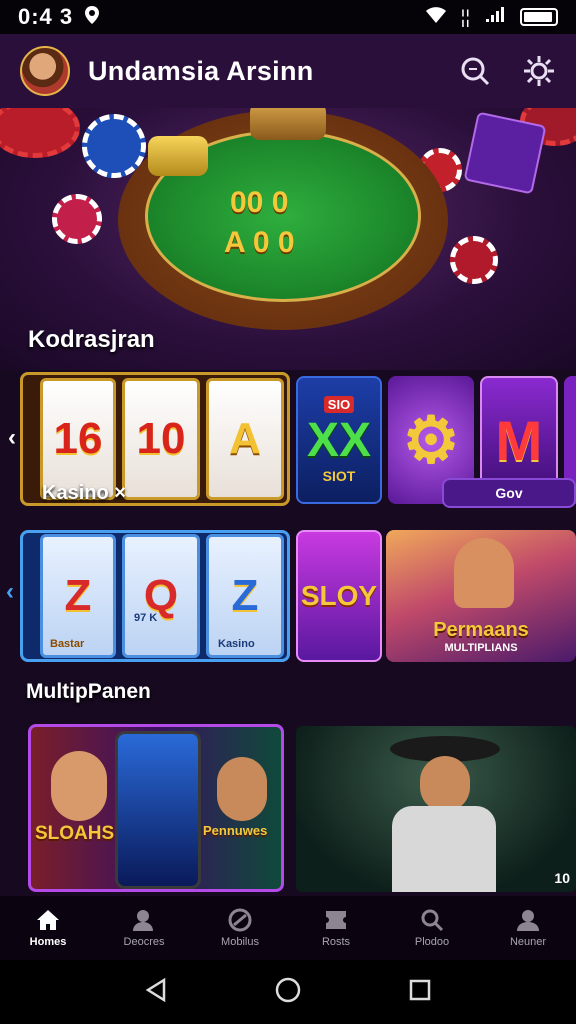 The height and width of the screenshot is (1024, 576). Describe the element at coordinates (67, 644) in the screenshot. I see `reel-label: Bastar` at that location.